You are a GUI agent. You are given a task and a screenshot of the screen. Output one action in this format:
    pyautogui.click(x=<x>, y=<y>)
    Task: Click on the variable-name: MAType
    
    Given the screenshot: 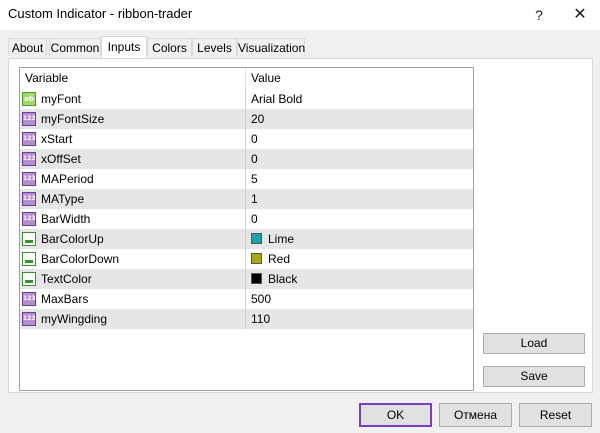 What is the action you would take?
    pyautogui.click(x=63, y=199)
    